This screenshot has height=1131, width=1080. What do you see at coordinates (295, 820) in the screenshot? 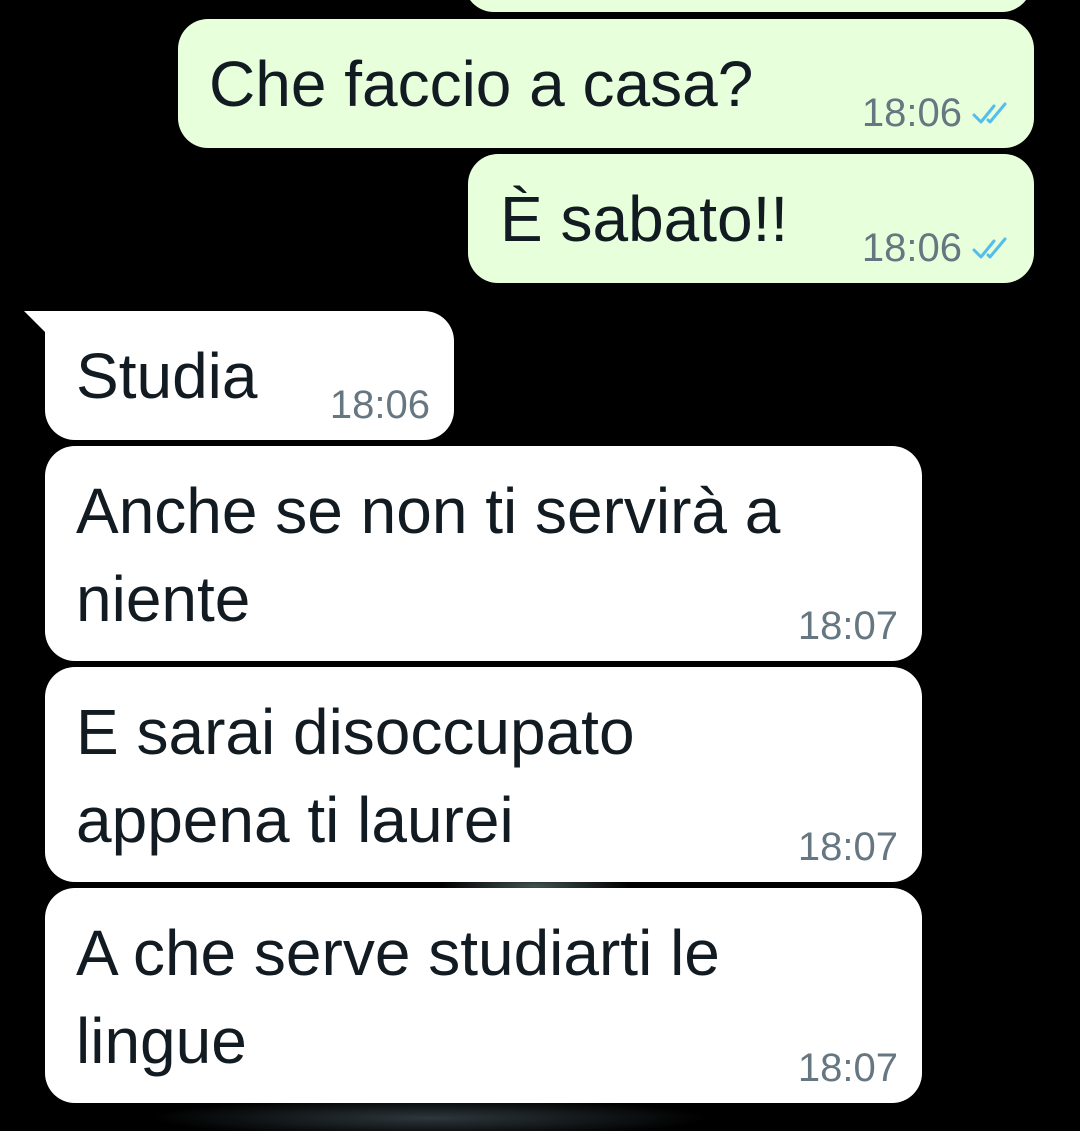
I see `message-text: appena ti laurei` at bounding box center [295, 820].